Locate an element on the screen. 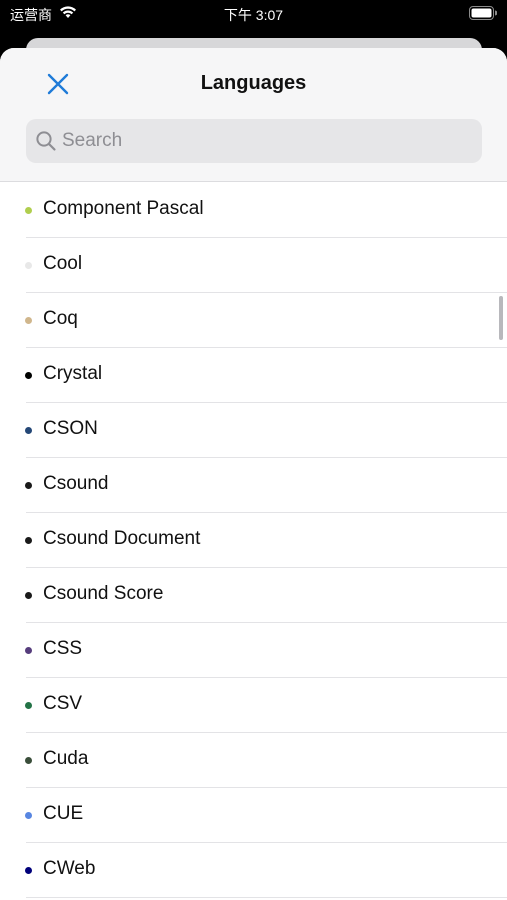  language-row: Csound Score is located at coordinates (253, 595).